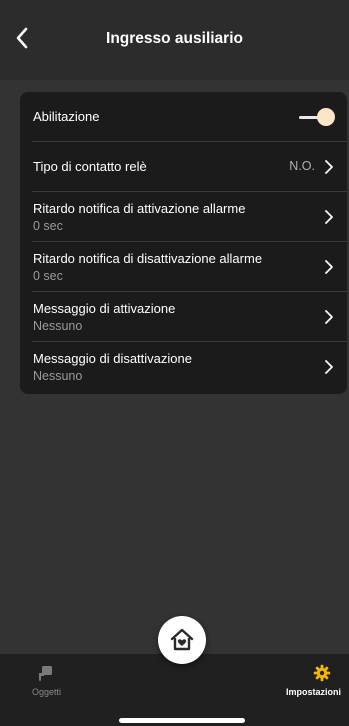 Image resolution: width=349 pixels, height=726 pixels. What do you see at coordinates (90, 166) in the screenshot?
I see `relay-contact-label: Tipo di contatto relè` at bounding box center [90, 166].